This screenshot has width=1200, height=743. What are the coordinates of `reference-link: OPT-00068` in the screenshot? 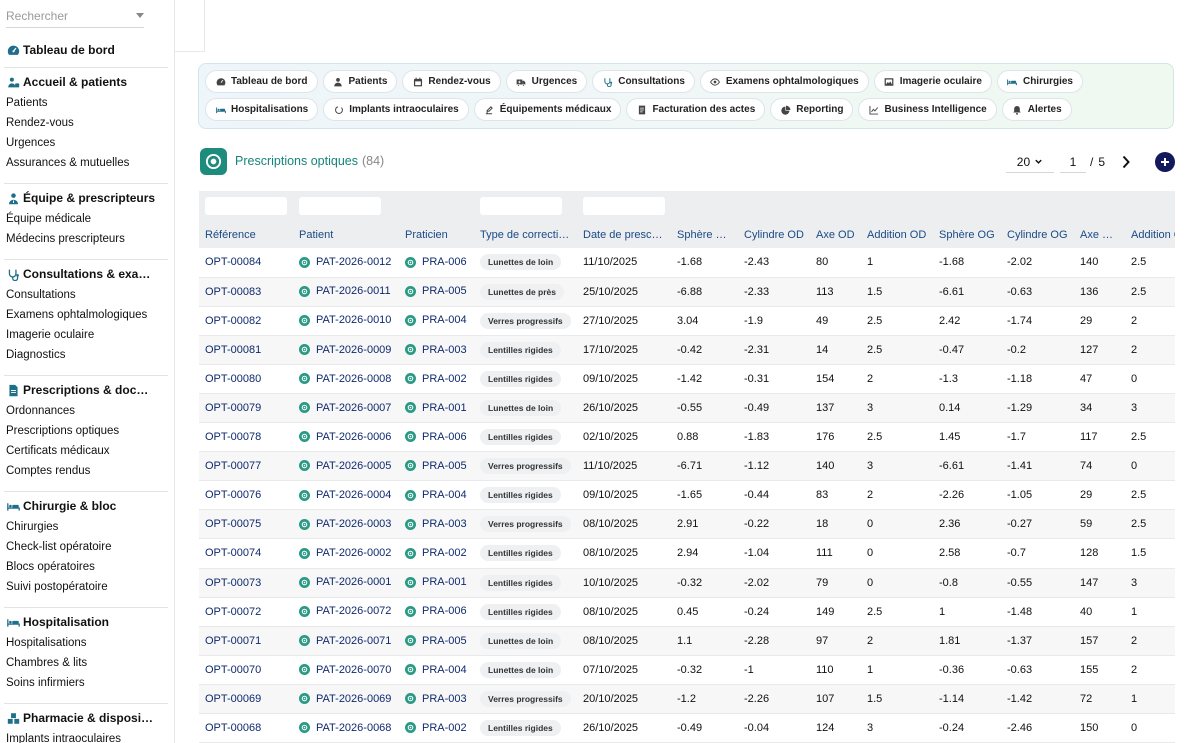 It's located at (233, 728).